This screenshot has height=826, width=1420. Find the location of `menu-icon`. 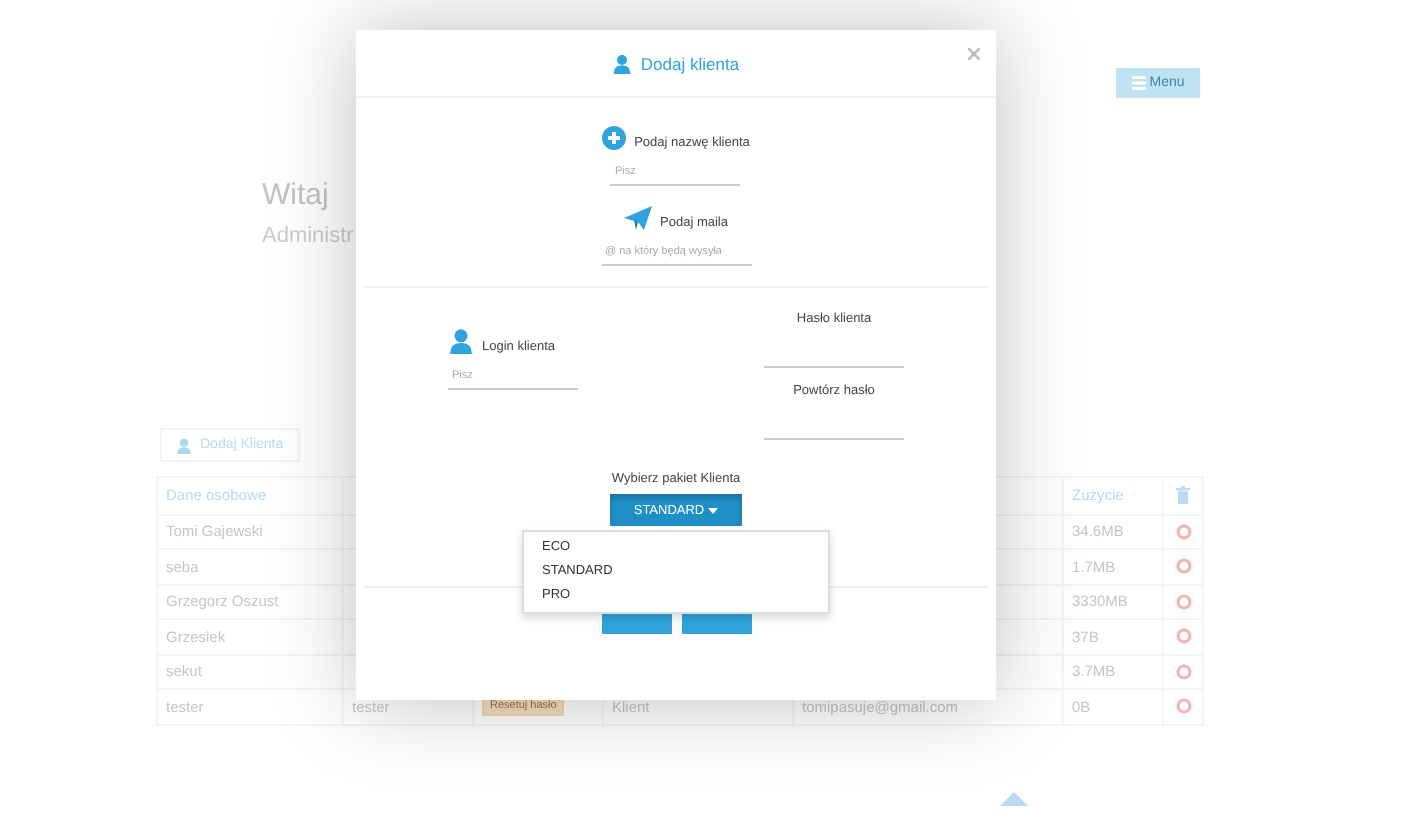

menu-icon is located at coordinates (1138, 83).